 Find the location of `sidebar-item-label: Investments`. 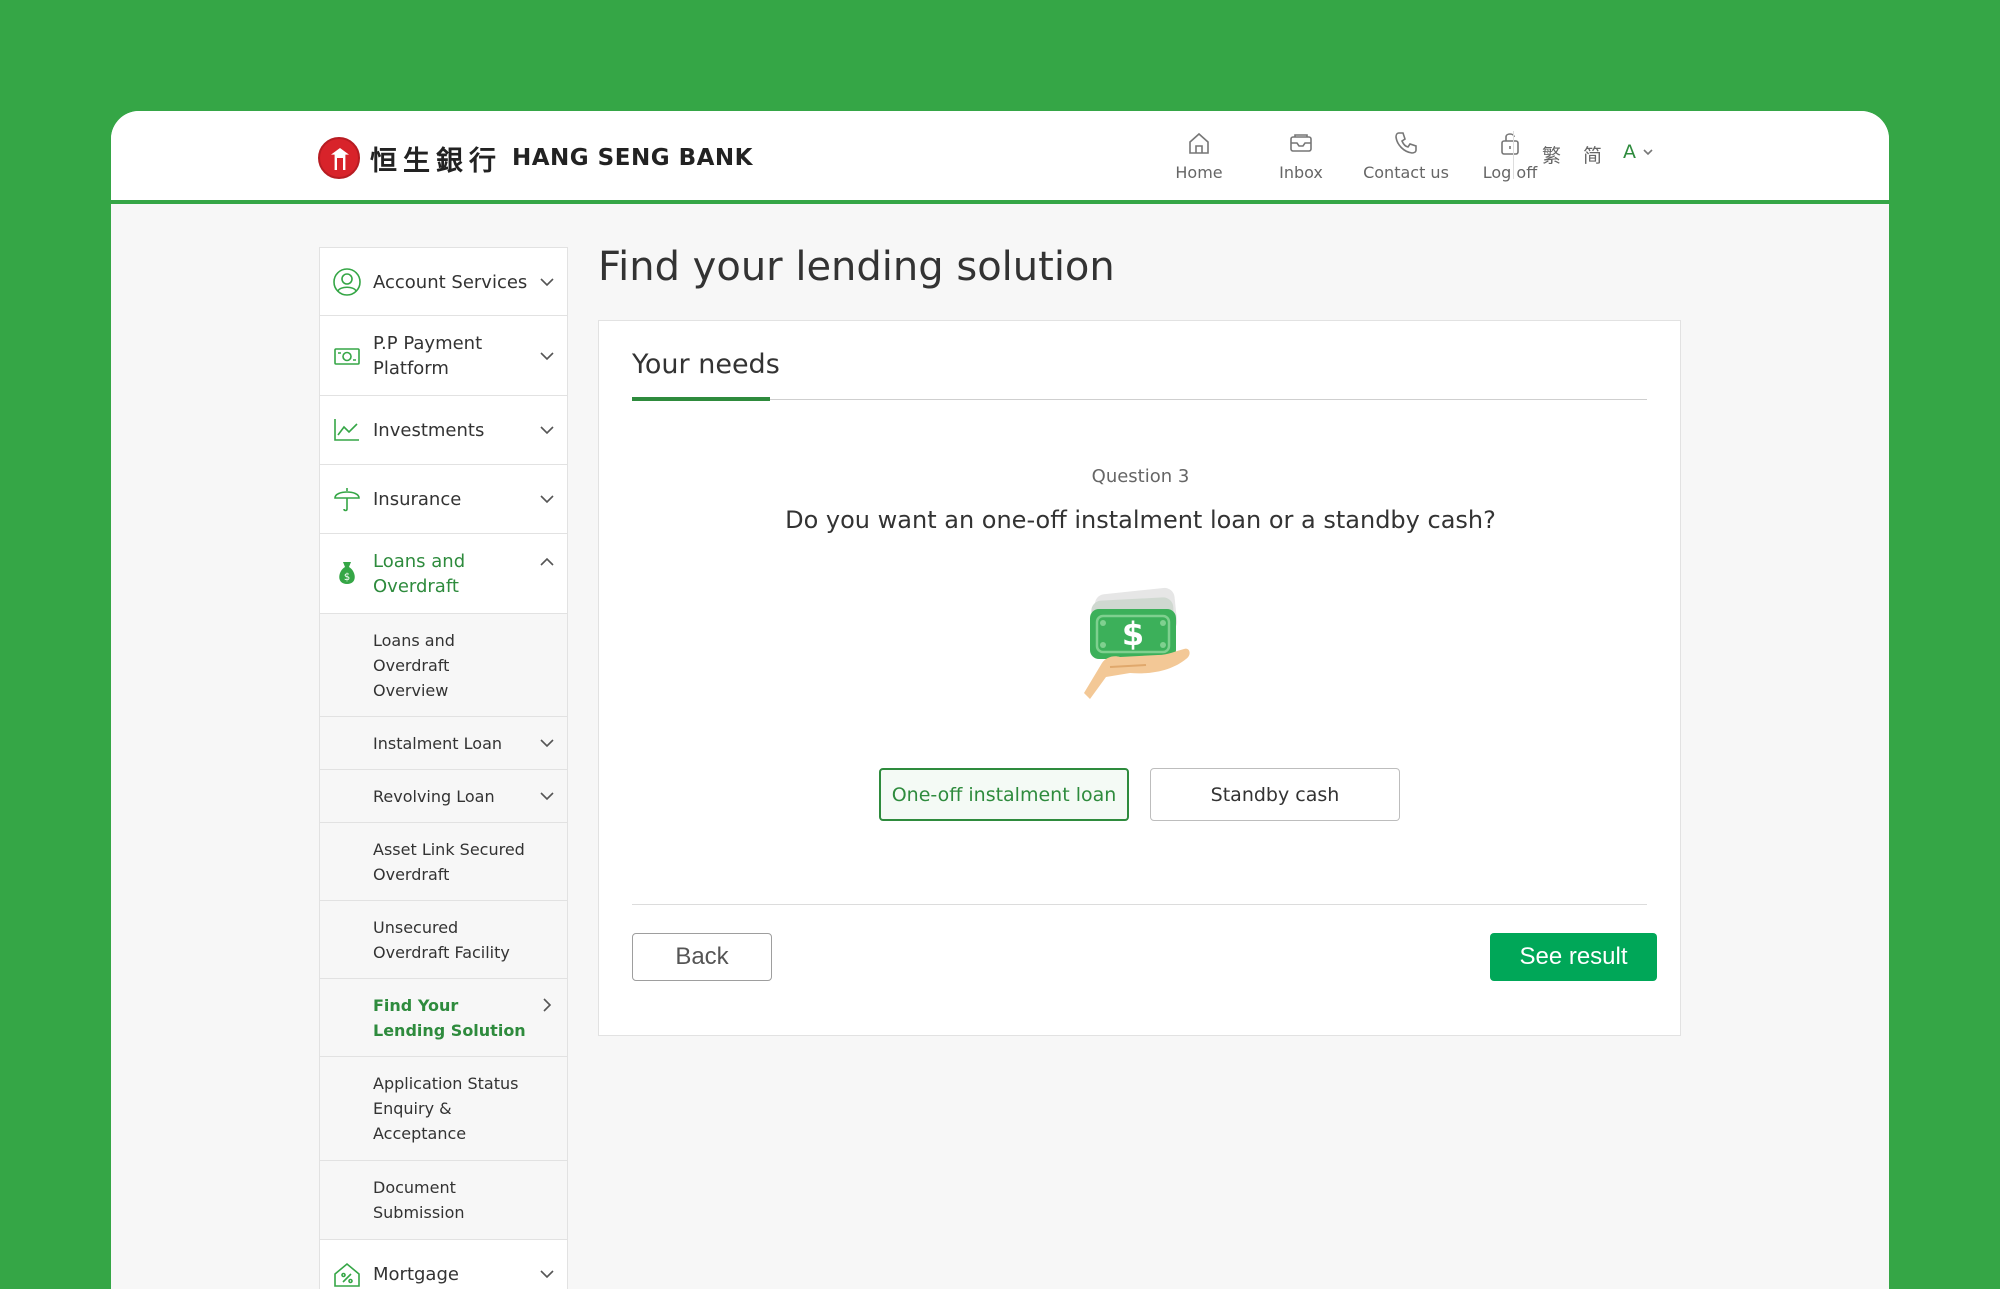

sidebar-item-label: Investments is located at coordinates (429, 430).